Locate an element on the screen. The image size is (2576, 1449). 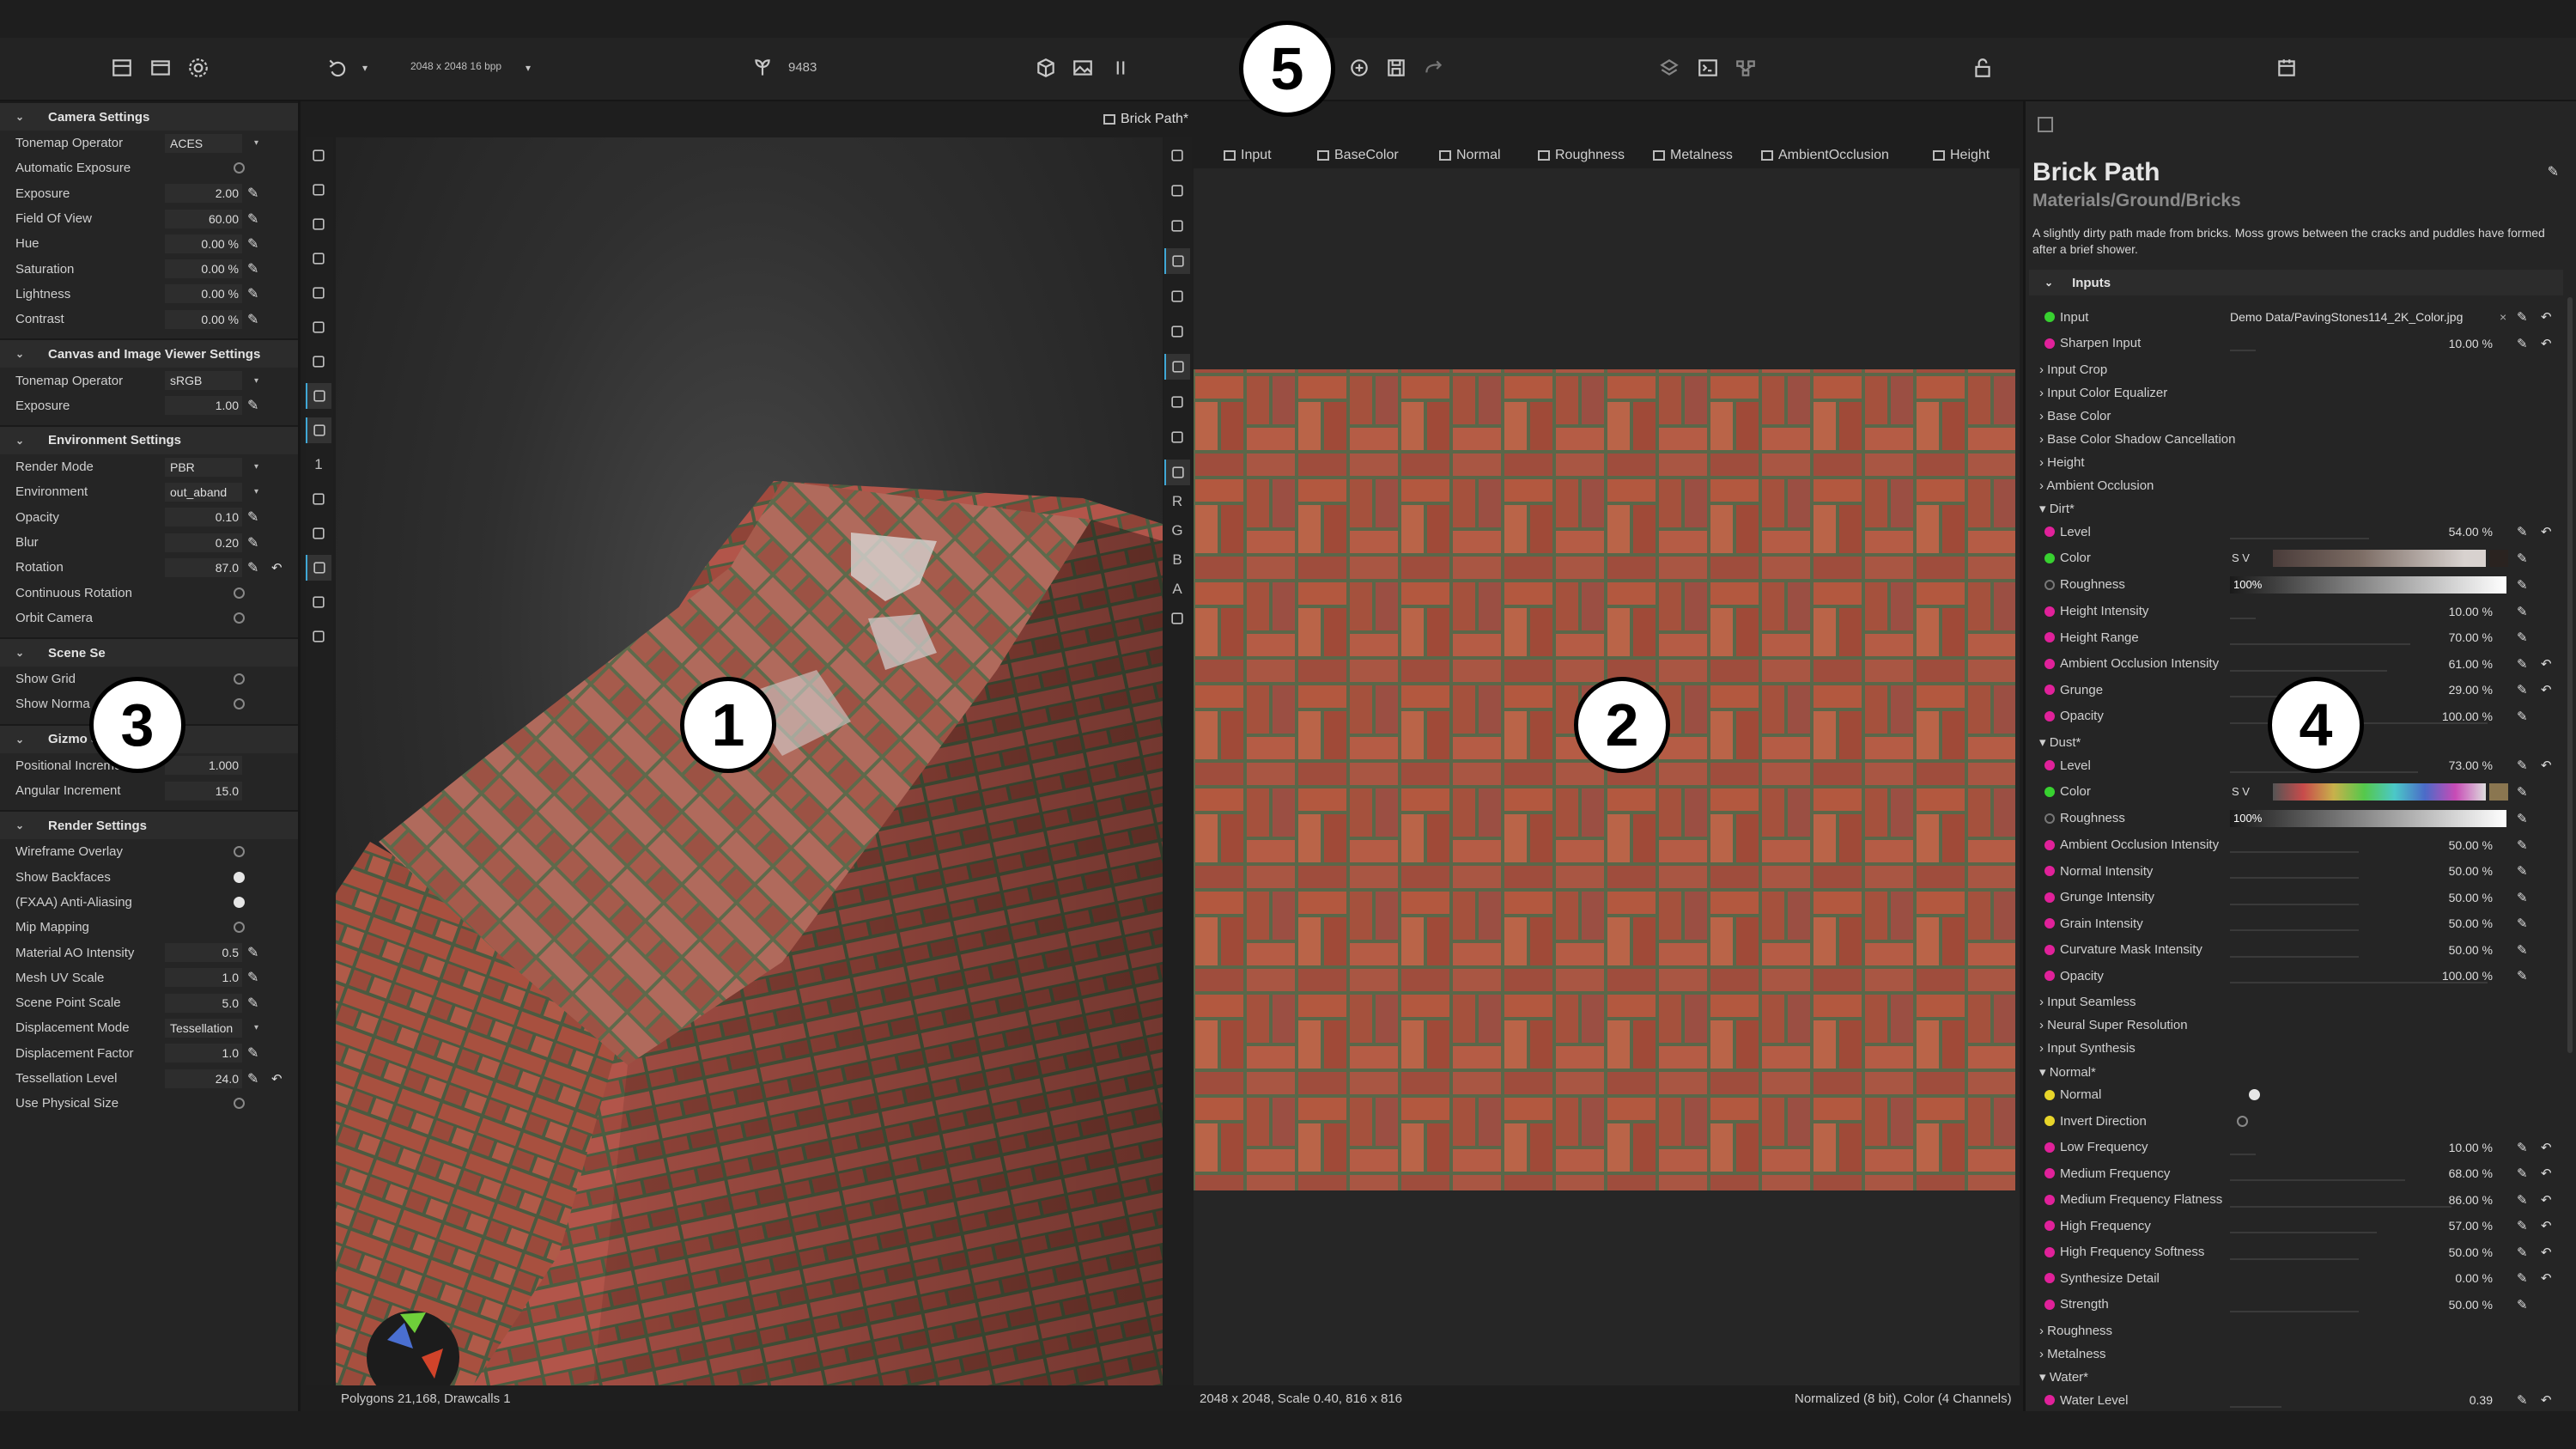
collapse-panel-icon is located at coordinates (2046, 124).